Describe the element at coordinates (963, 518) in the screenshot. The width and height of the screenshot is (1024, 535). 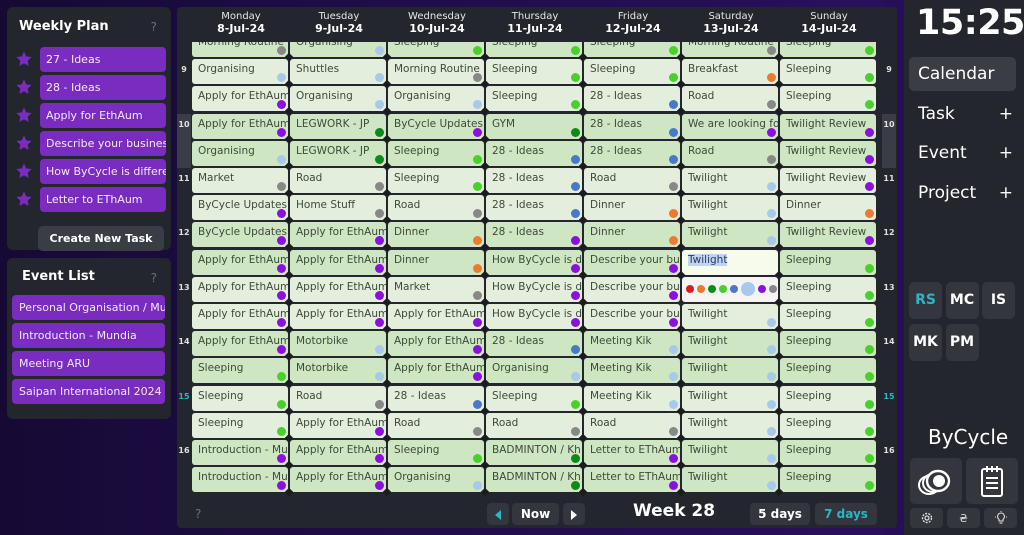
I see `currency-button: ₴` at that location.